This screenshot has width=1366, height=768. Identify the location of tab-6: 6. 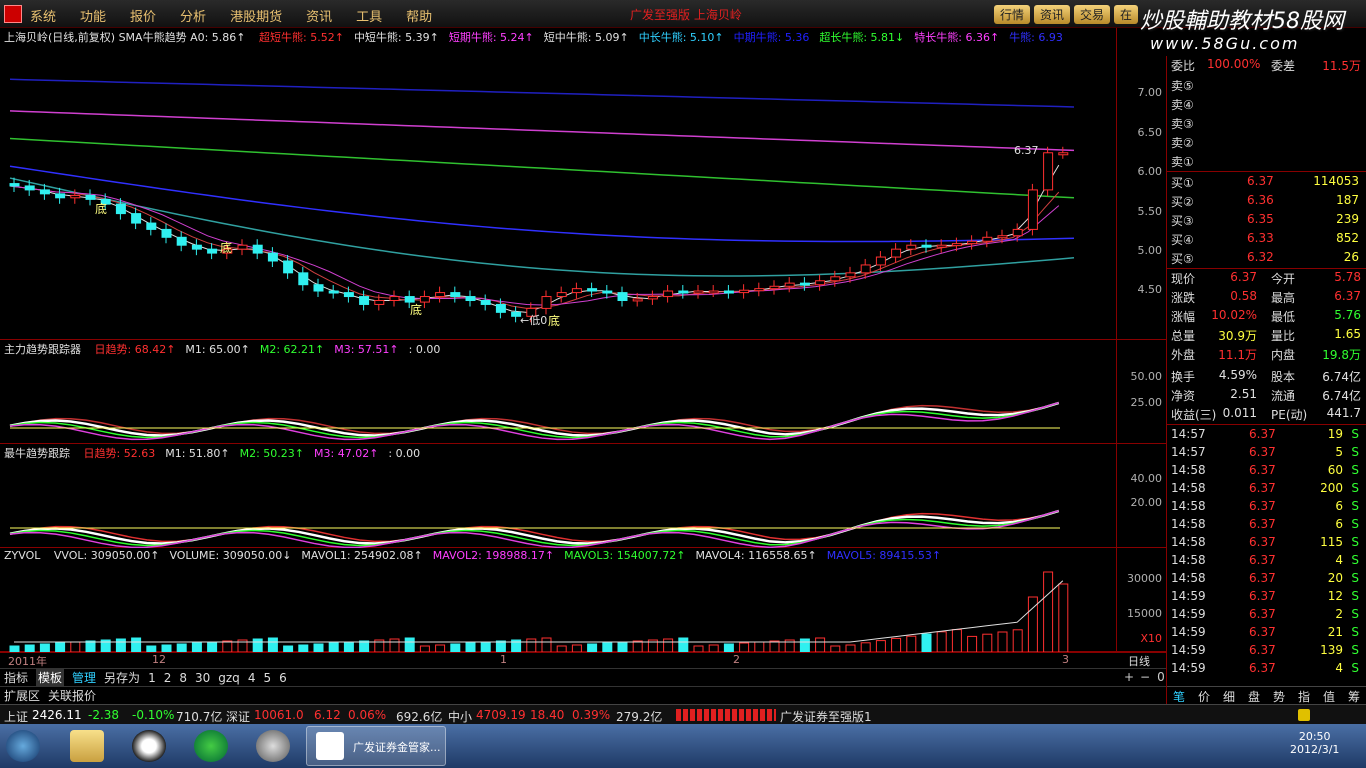
(283, 678).